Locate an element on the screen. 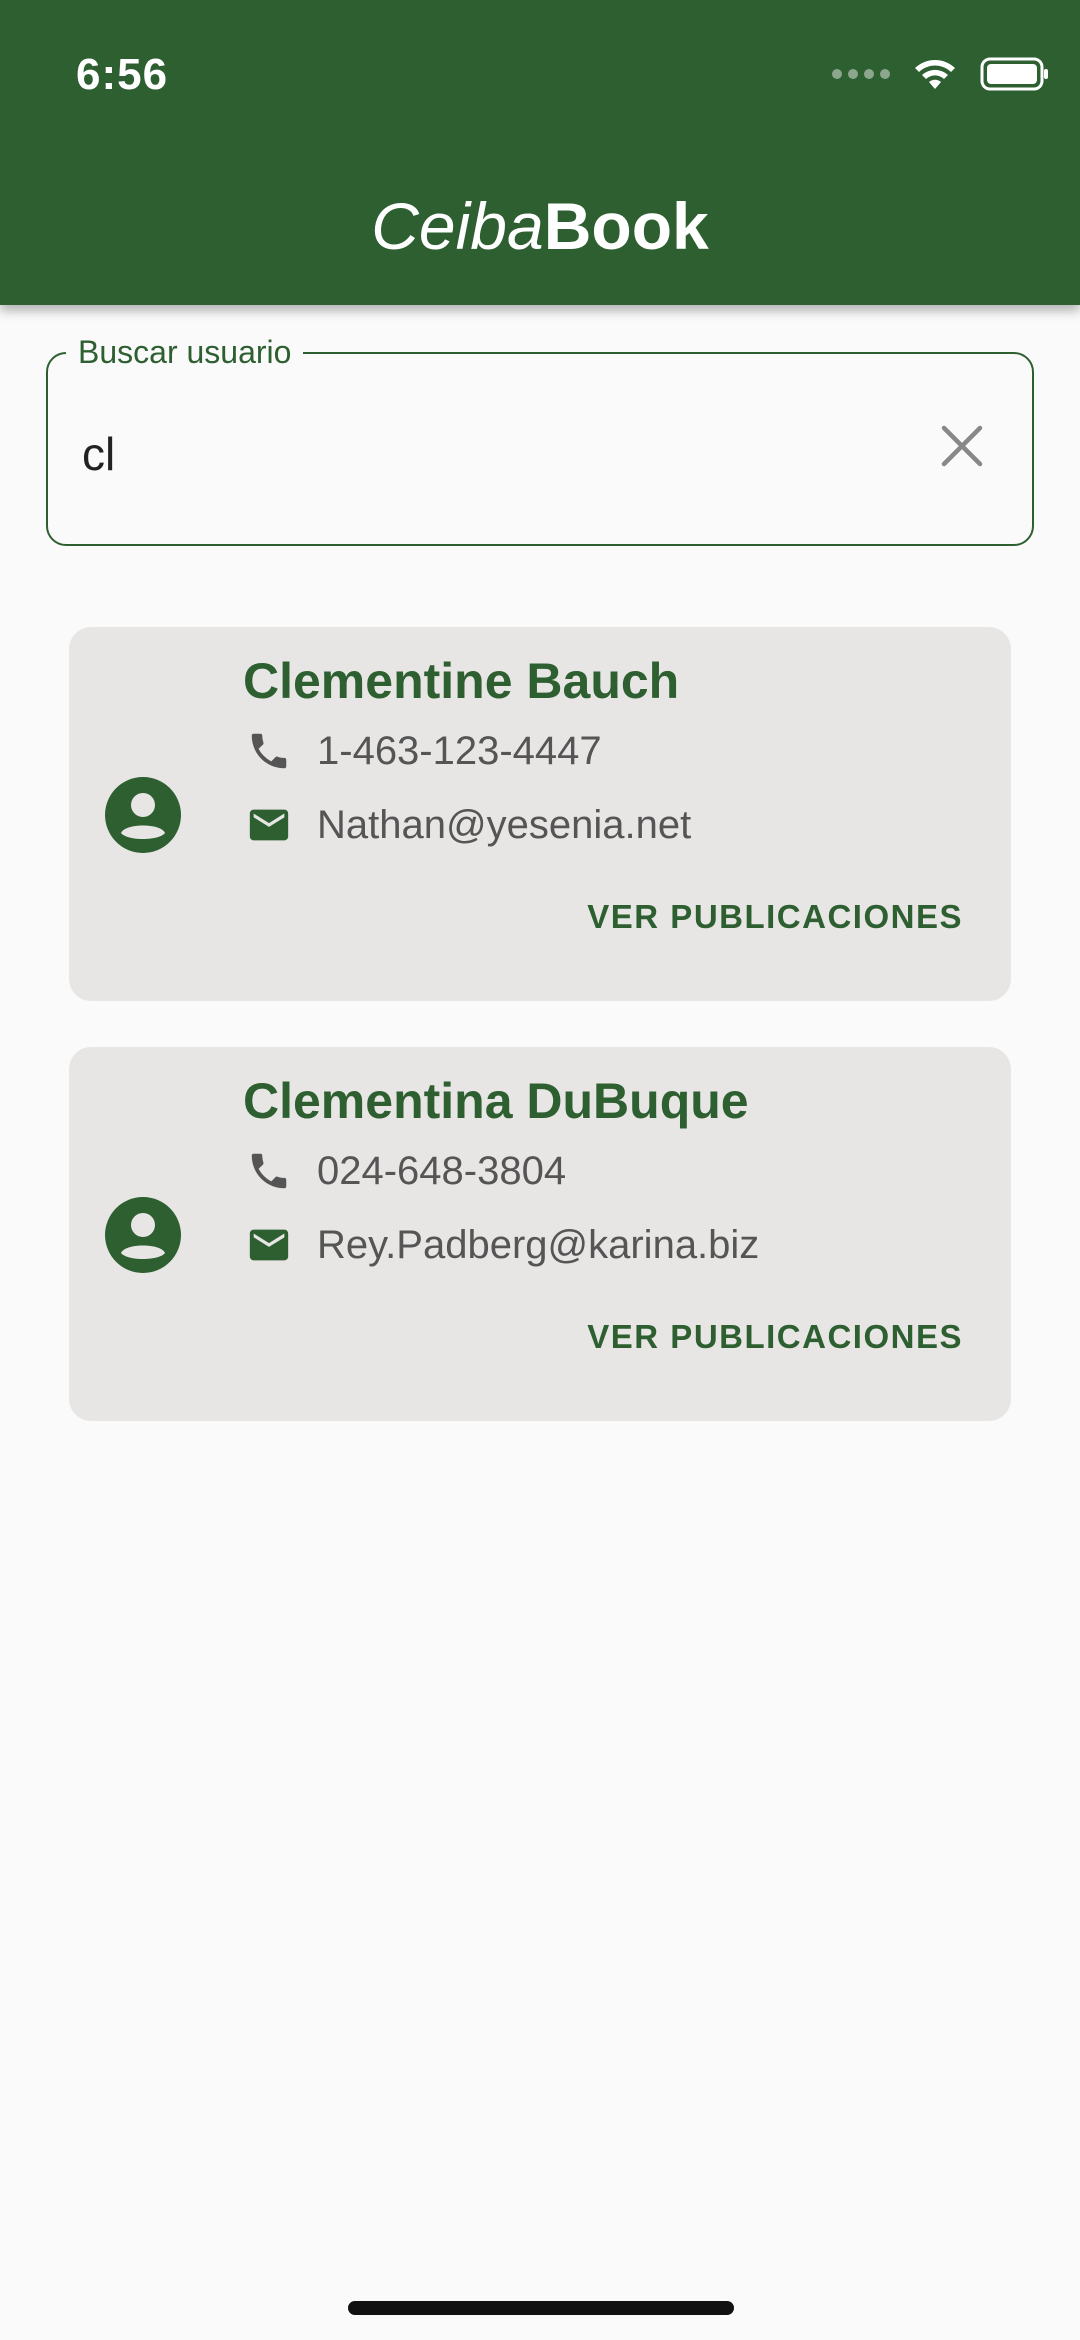 The image size is (1080, 2340). user-phone-row: 024-648-3804 is located at coordinates (404, 1171).